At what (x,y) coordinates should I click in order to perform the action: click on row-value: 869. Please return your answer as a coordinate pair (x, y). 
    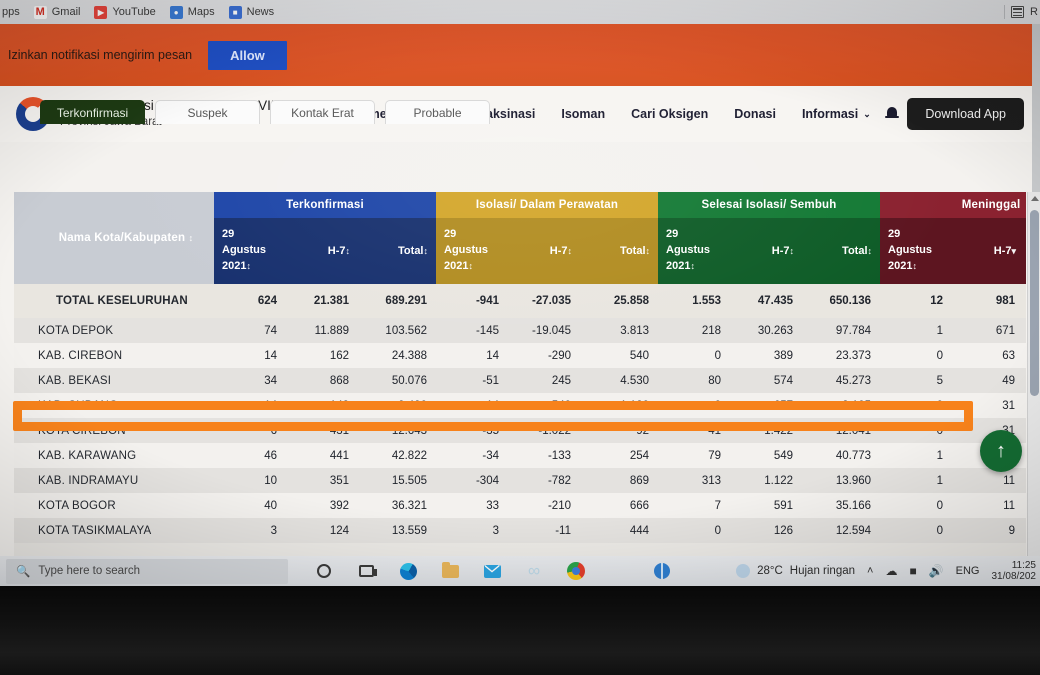
    Looking at the image, I should click on (639, 480).